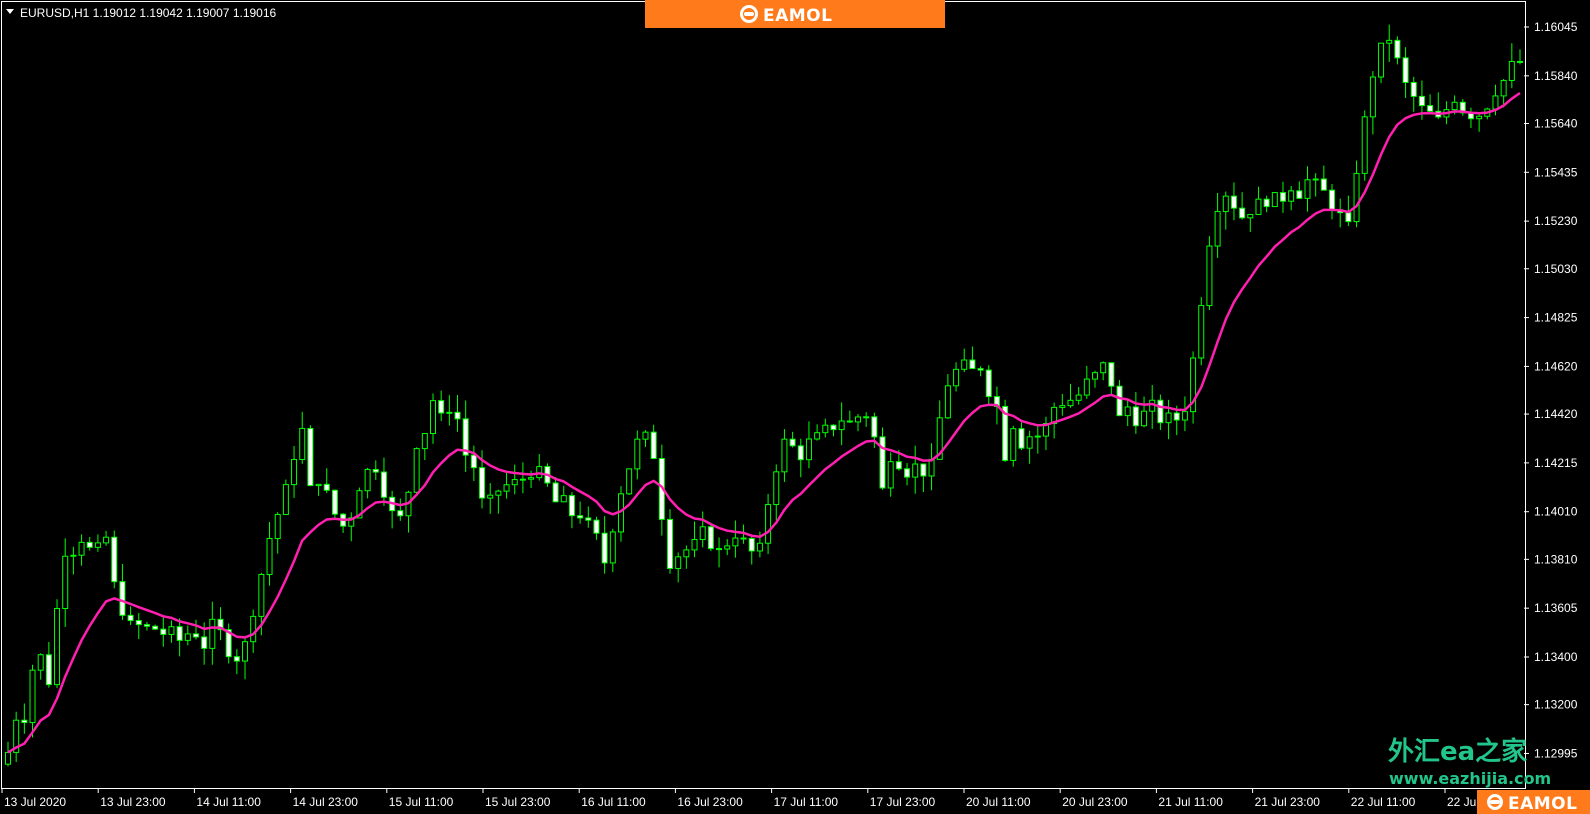 The width and height of the screenshot is (1590, 814). I want to click on top-brand-text: EAMOL, so click(797, 16).